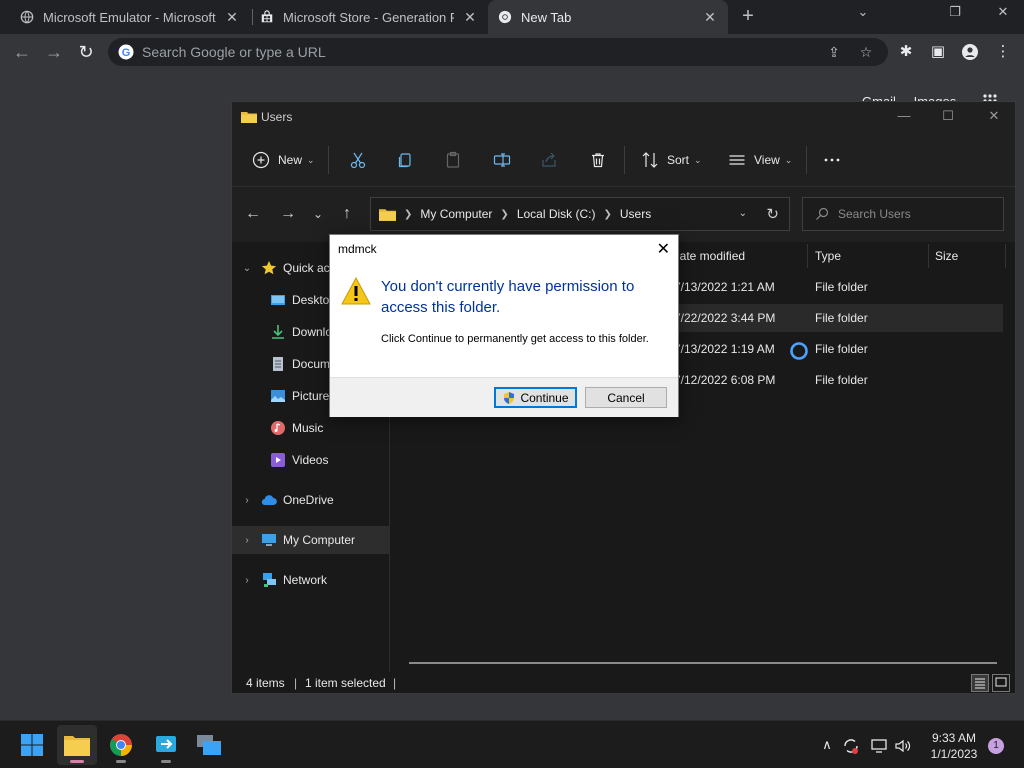 The width and height of the screenshot is (1024, 768). Describe the element at coordinates (288, 214) in the screenshot. I see `explorer-forward-icon: →` at that location.